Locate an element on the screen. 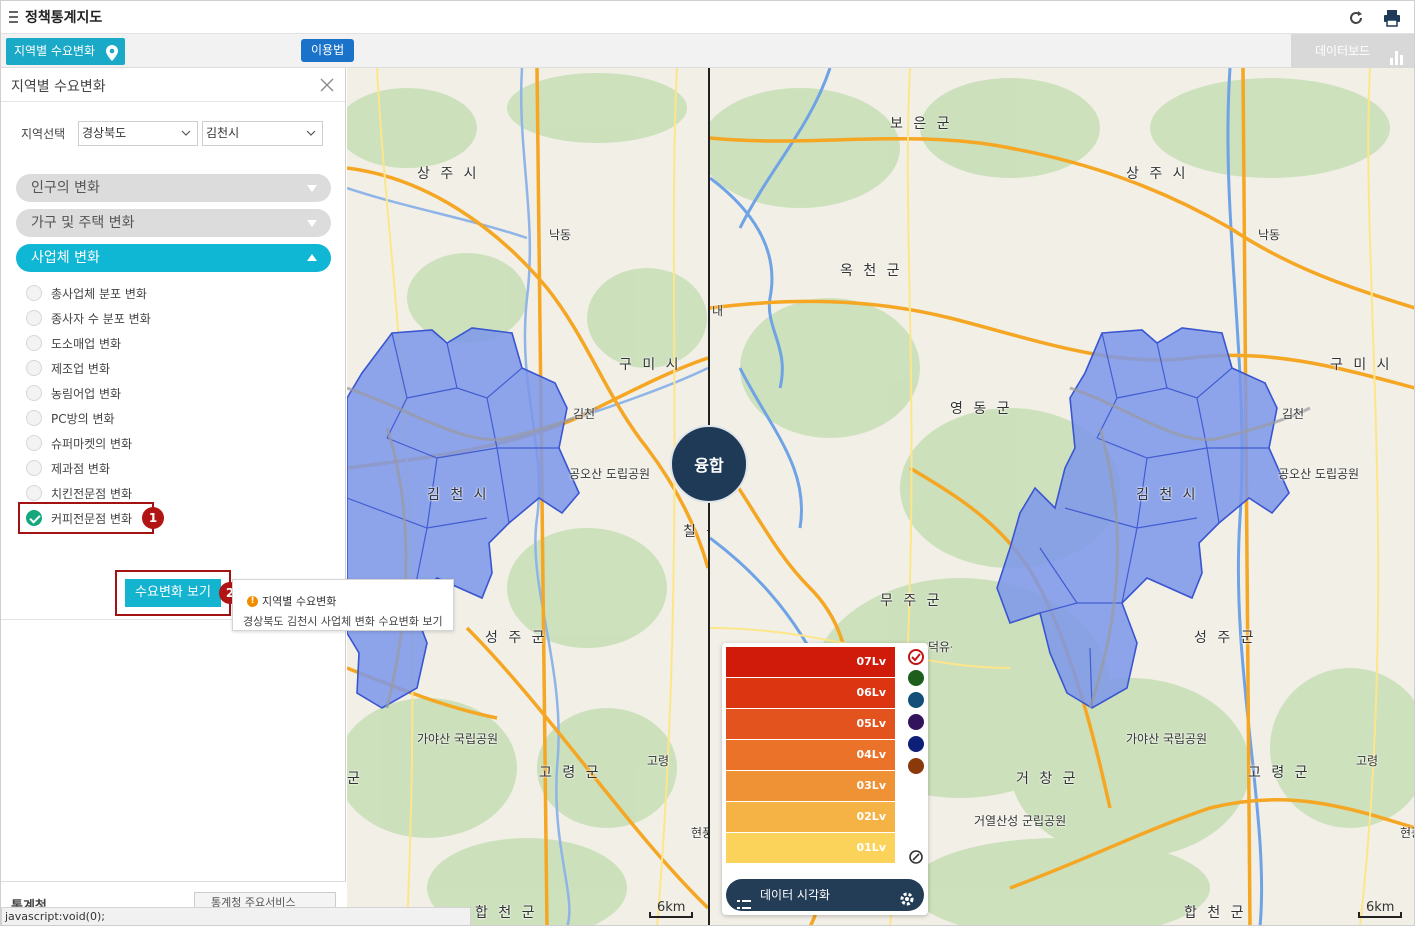  option-agriculture: 농림어업 변화 is located at coordinates (73, 393).